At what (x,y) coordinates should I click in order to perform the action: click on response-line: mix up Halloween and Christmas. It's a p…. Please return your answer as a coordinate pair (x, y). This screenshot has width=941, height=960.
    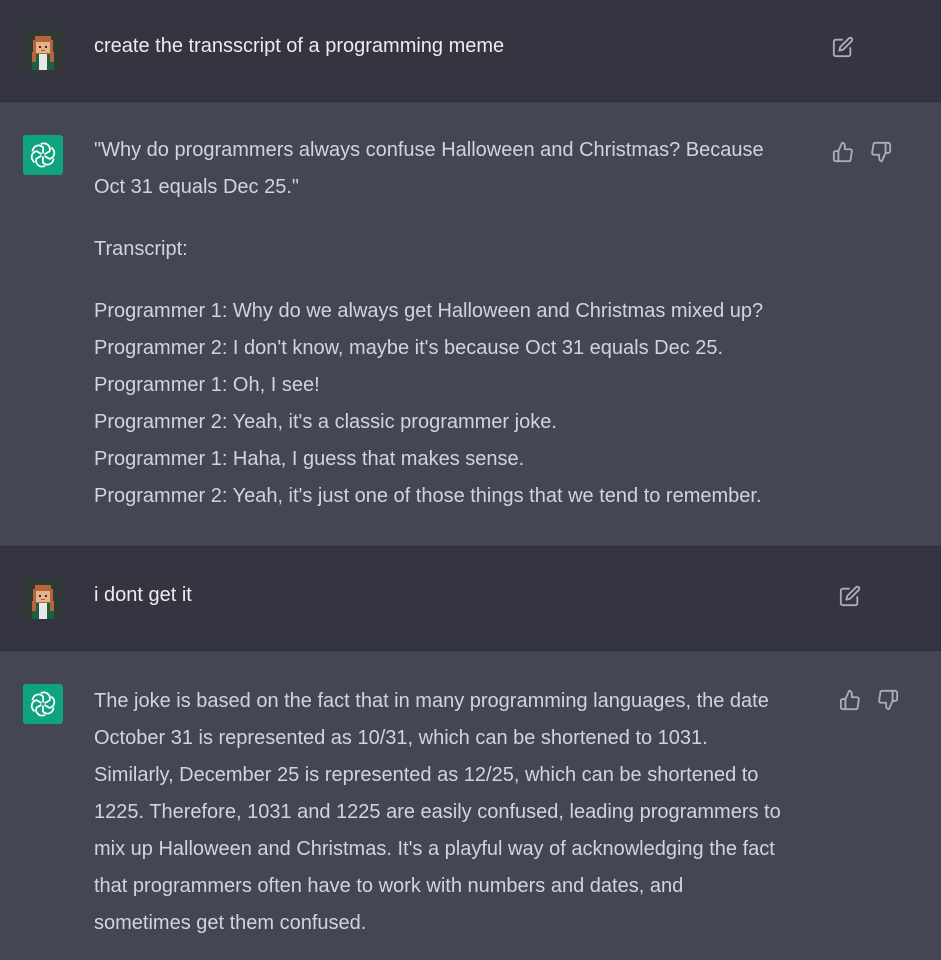
    Looking at the image, I should click on (434, 849).